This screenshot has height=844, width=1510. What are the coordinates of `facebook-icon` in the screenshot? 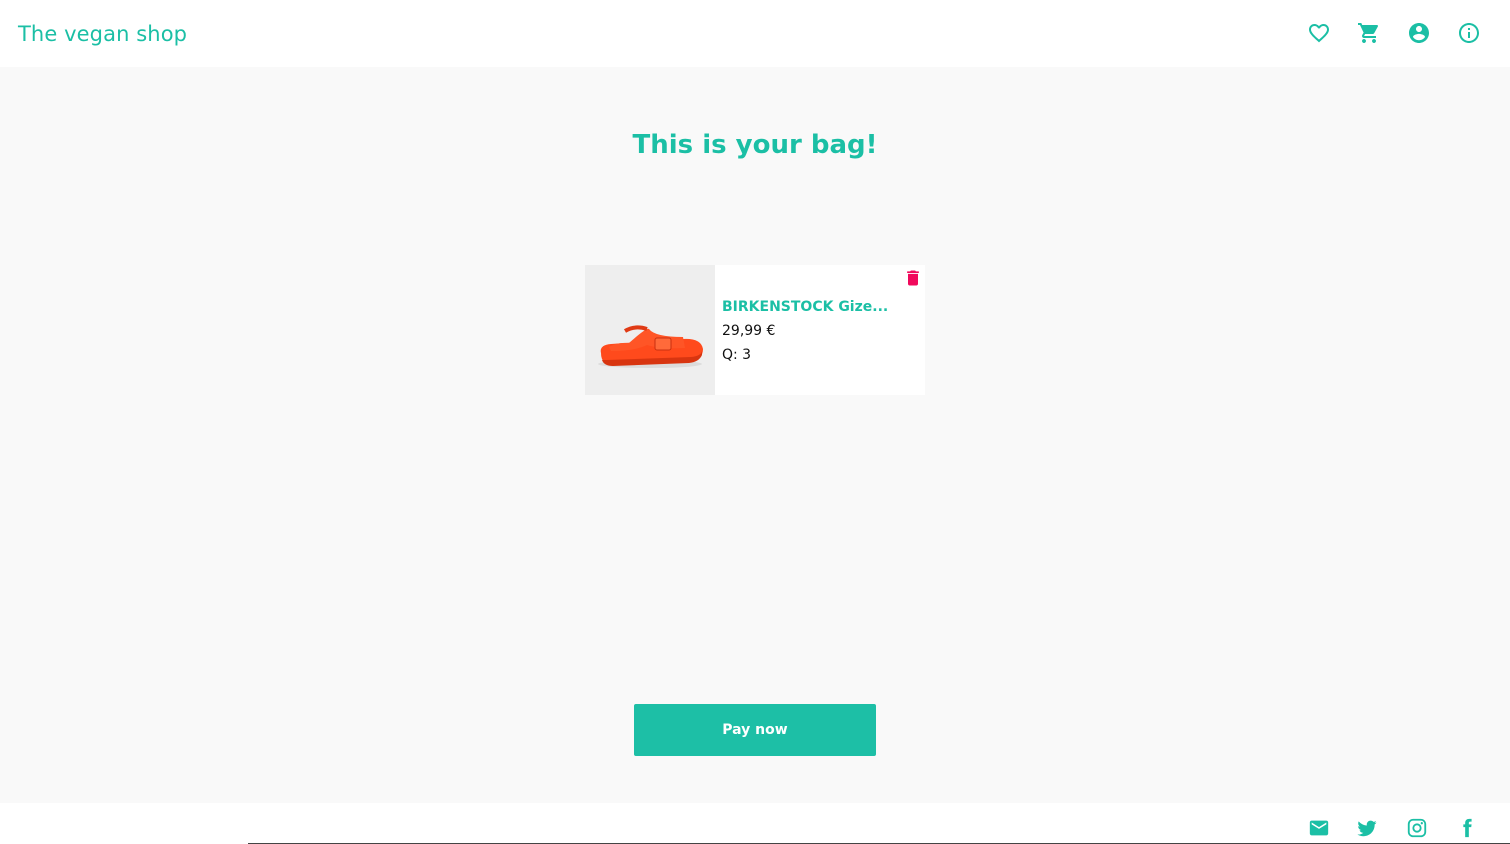 It's located at (1467, 828).